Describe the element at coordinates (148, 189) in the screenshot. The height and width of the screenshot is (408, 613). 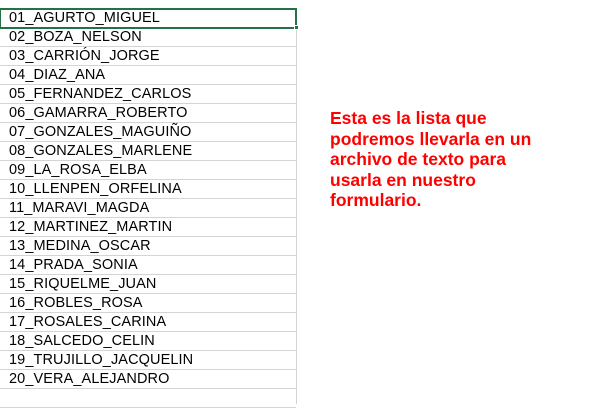
I see `spreadsheet-cell: 10_LLENPEN_ORFELINA` at that location.